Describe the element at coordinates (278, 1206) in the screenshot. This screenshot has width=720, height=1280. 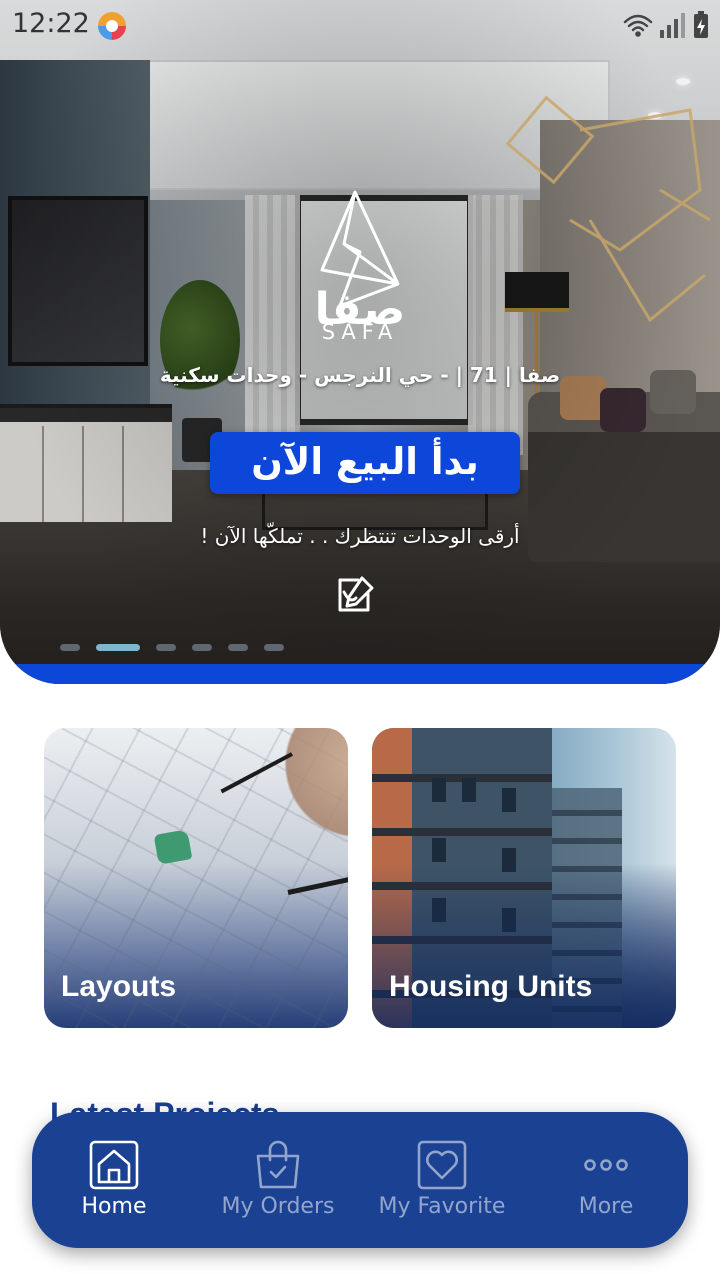
I see `nav-label-my-orders: My Orders` at that location.